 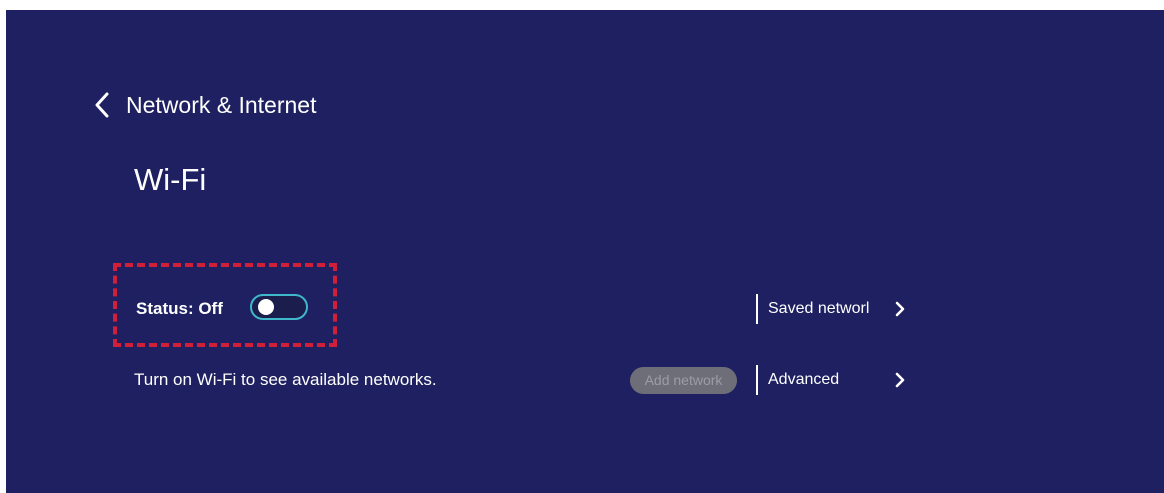 What do you see at coordinates (757, 309) in the screenshot?
I see `saved-networks-divider` at bounding box center [757, 309].